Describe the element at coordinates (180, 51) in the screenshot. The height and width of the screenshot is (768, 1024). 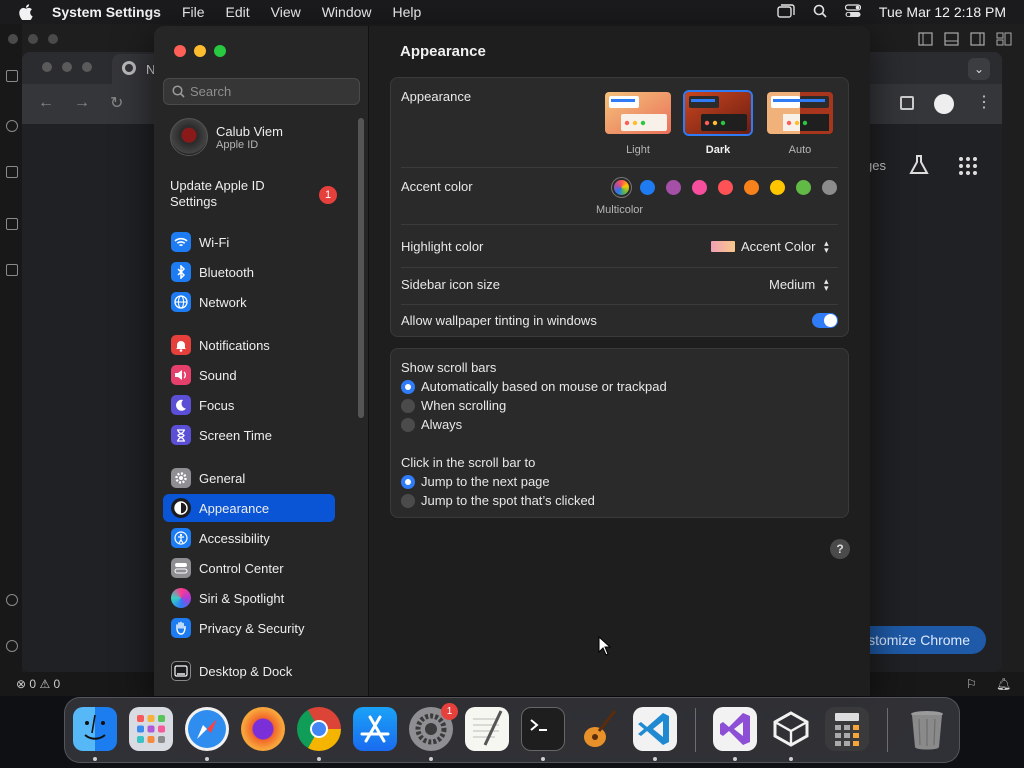
I see `close-window-icon` at that location.